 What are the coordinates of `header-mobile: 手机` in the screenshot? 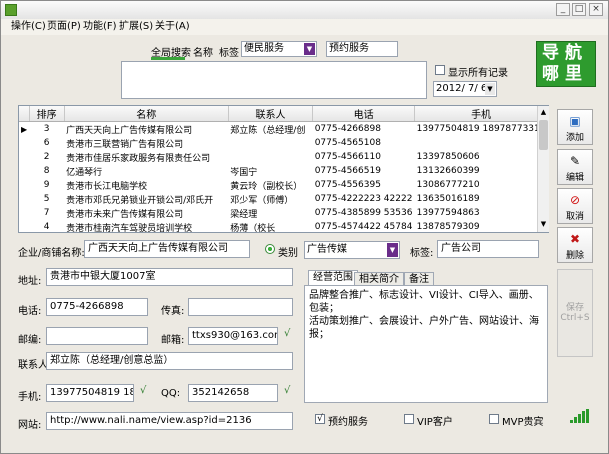 It's located at (481, 114).